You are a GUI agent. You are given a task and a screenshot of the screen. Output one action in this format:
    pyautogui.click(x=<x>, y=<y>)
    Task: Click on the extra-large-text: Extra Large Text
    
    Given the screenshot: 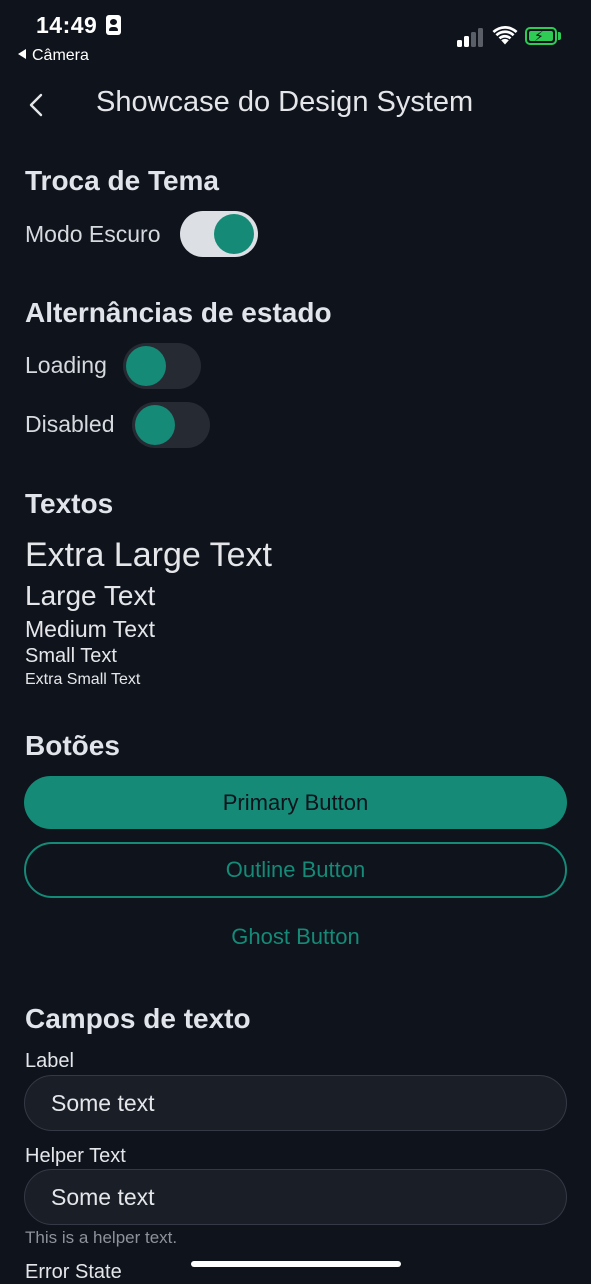 What is the action you would take?
    pyautogui.click(x=148, y=555)
    